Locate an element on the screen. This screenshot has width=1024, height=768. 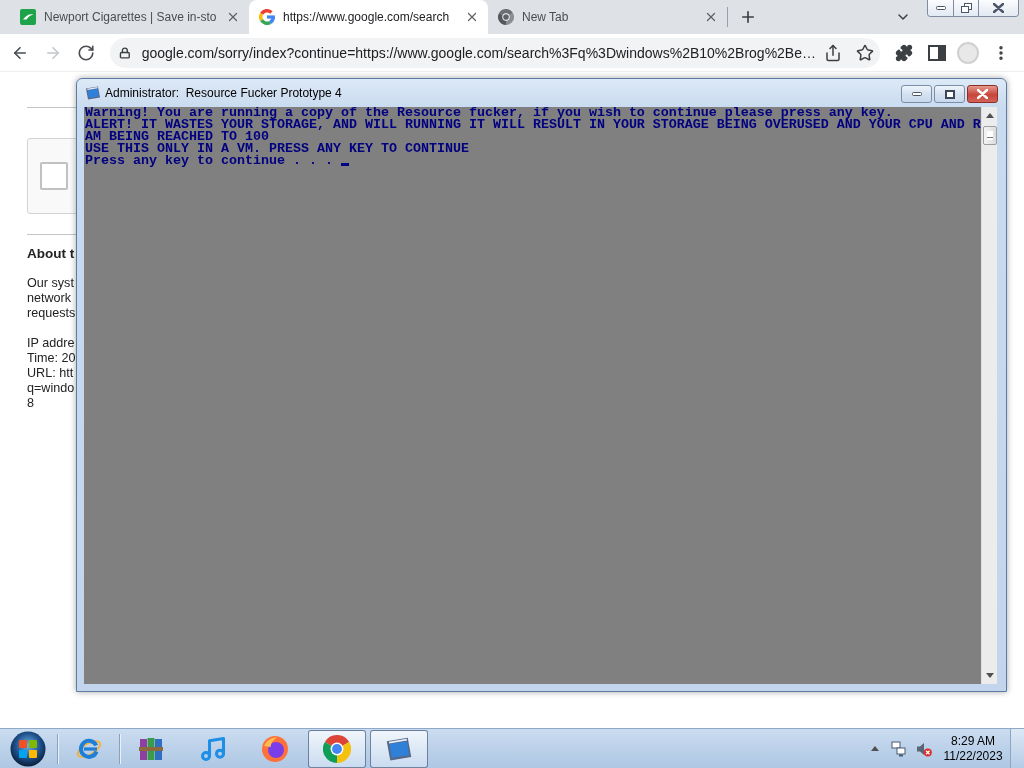
restore-icon is located at coordinates (966, 8).